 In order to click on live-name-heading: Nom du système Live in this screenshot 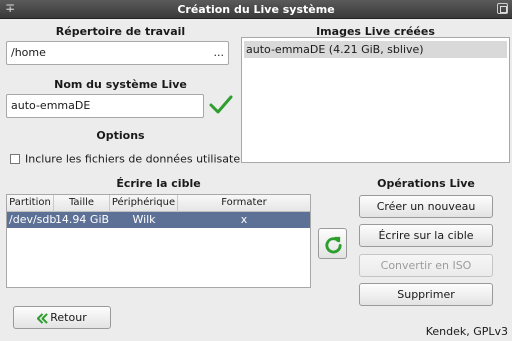, I will do `click(120, 84)`.